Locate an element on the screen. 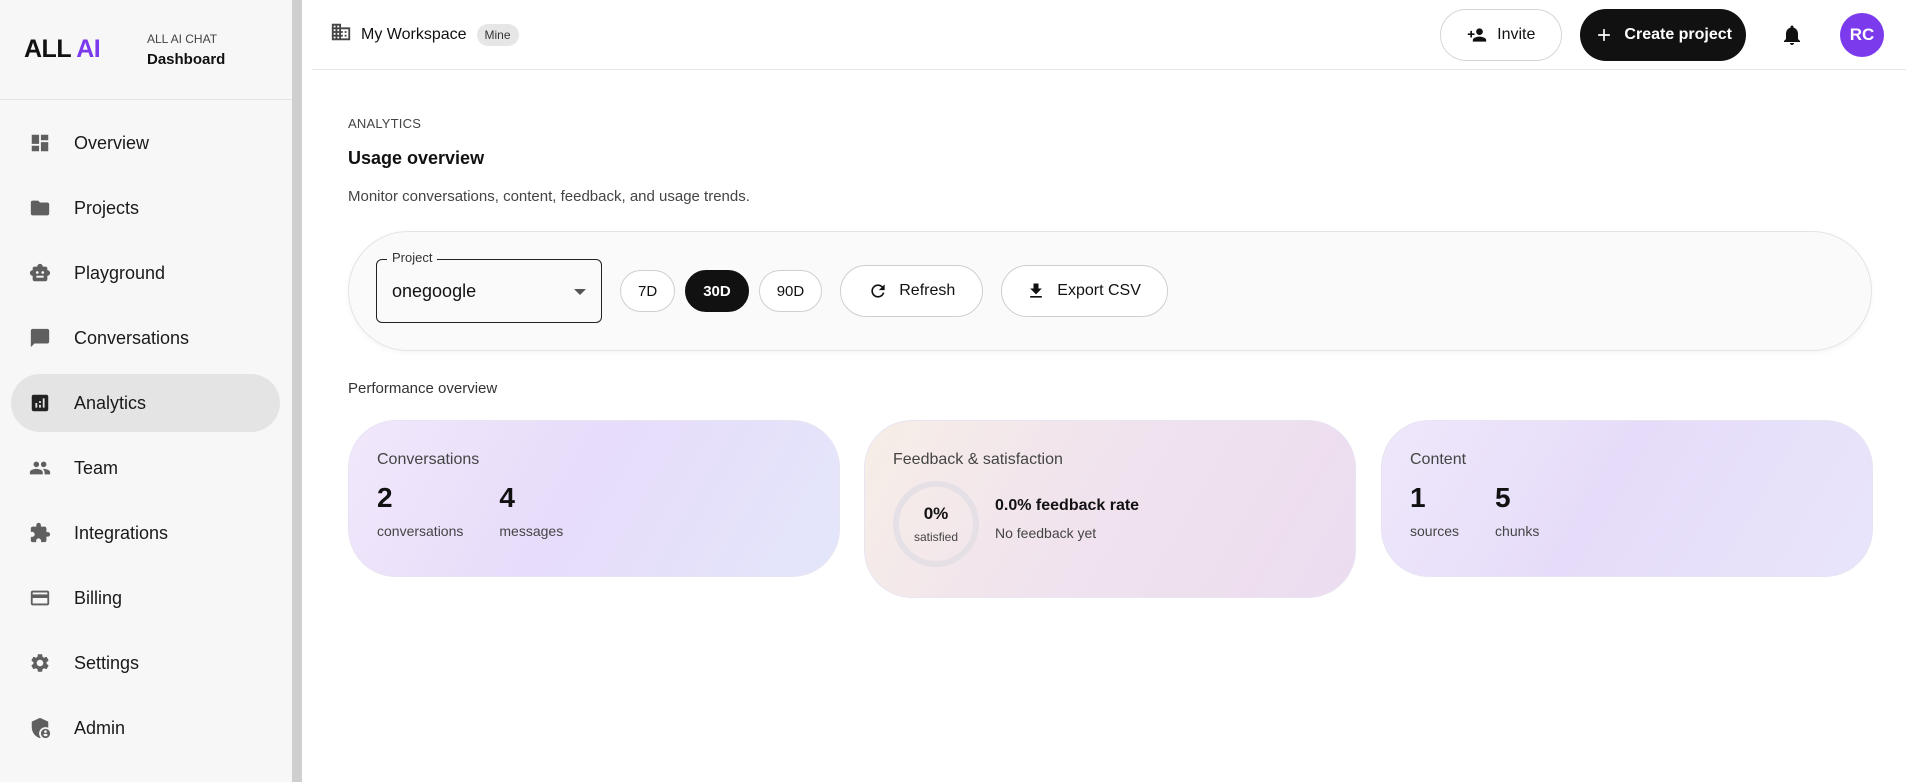 The width and height of the screenshot is (1906, 782). stat-value: 4 is located at coordinates (507, 497).